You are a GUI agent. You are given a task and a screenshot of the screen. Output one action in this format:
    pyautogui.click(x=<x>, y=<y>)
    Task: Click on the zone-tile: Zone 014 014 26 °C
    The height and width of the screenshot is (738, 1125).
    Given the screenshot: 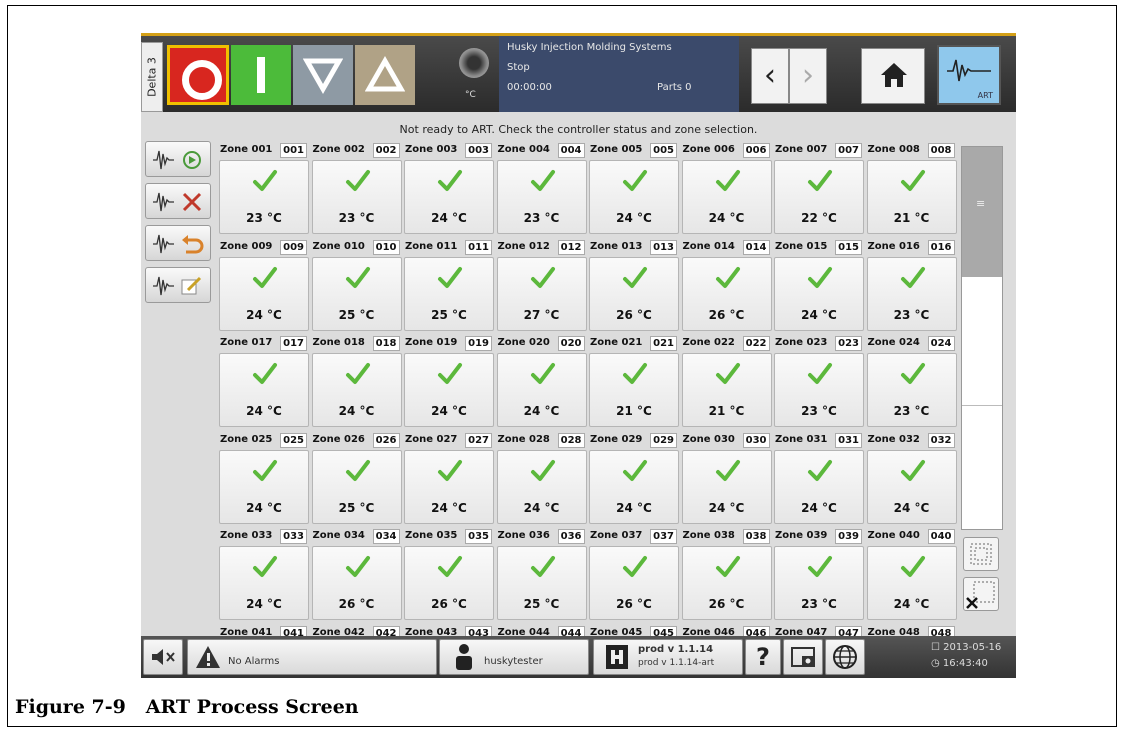 What is the action you would take?
    pyautogui.click(x=726, y=287)
    